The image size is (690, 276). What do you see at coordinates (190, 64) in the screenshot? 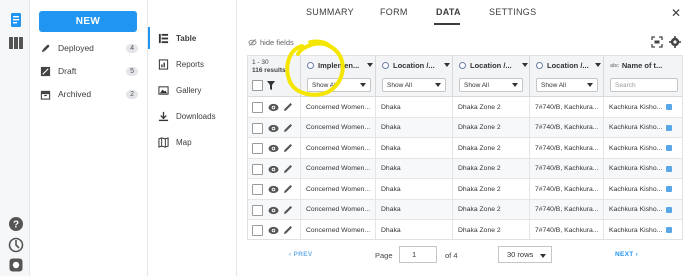
I see `subnav-label: Reports` at bounding box center [190, 64].